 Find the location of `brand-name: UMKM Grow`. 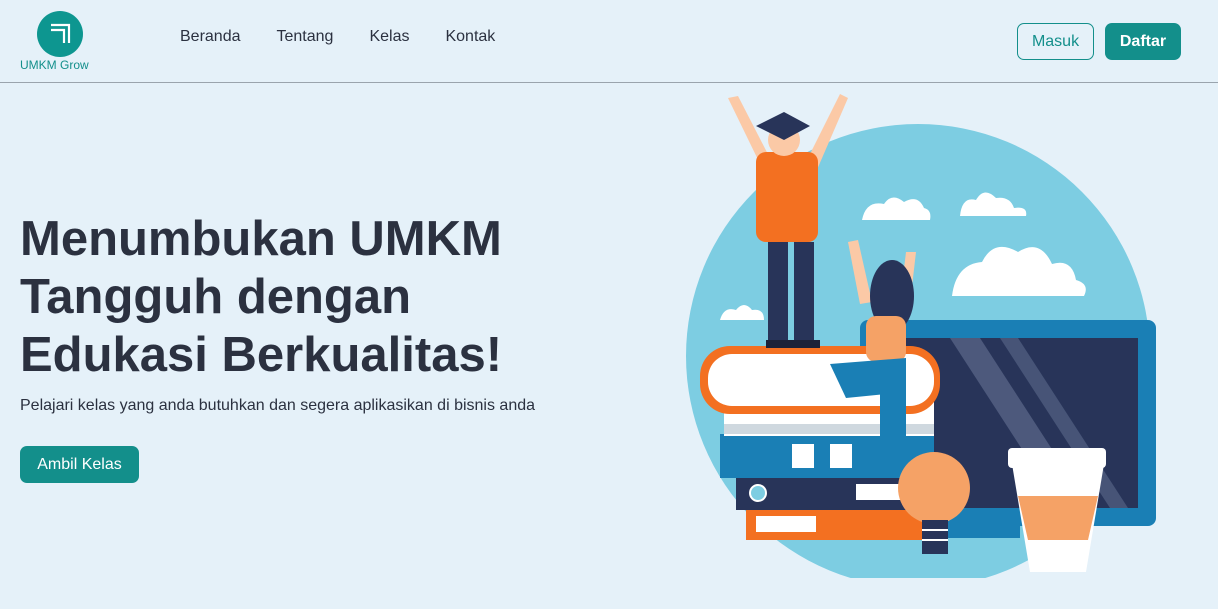

brand-name: UMKM Grow is located at coordinates (54, 65).